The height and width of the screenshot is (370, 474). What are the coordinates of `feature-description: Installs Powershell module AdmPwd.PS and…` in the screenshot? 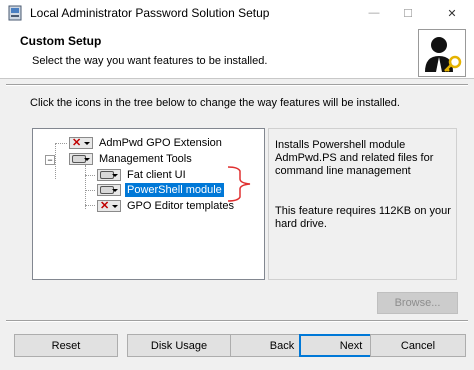 It's located at (354, 158).